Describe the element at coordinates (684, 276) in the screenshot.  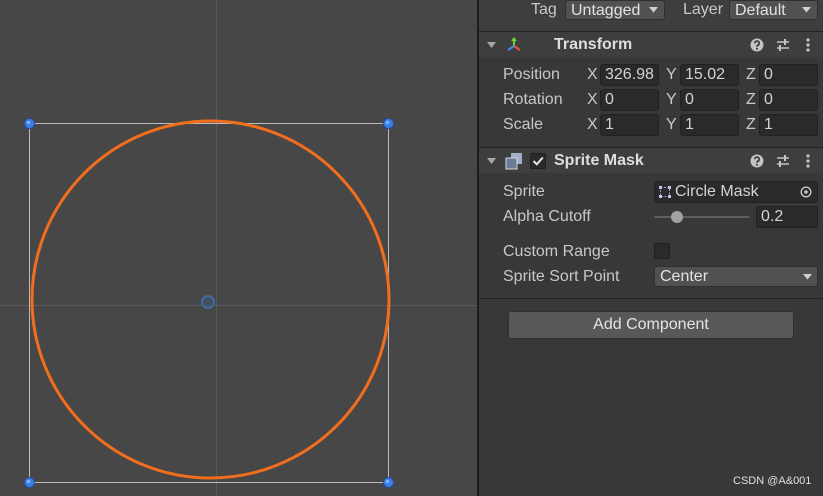
I see `sort-point-value: Center` at that location.